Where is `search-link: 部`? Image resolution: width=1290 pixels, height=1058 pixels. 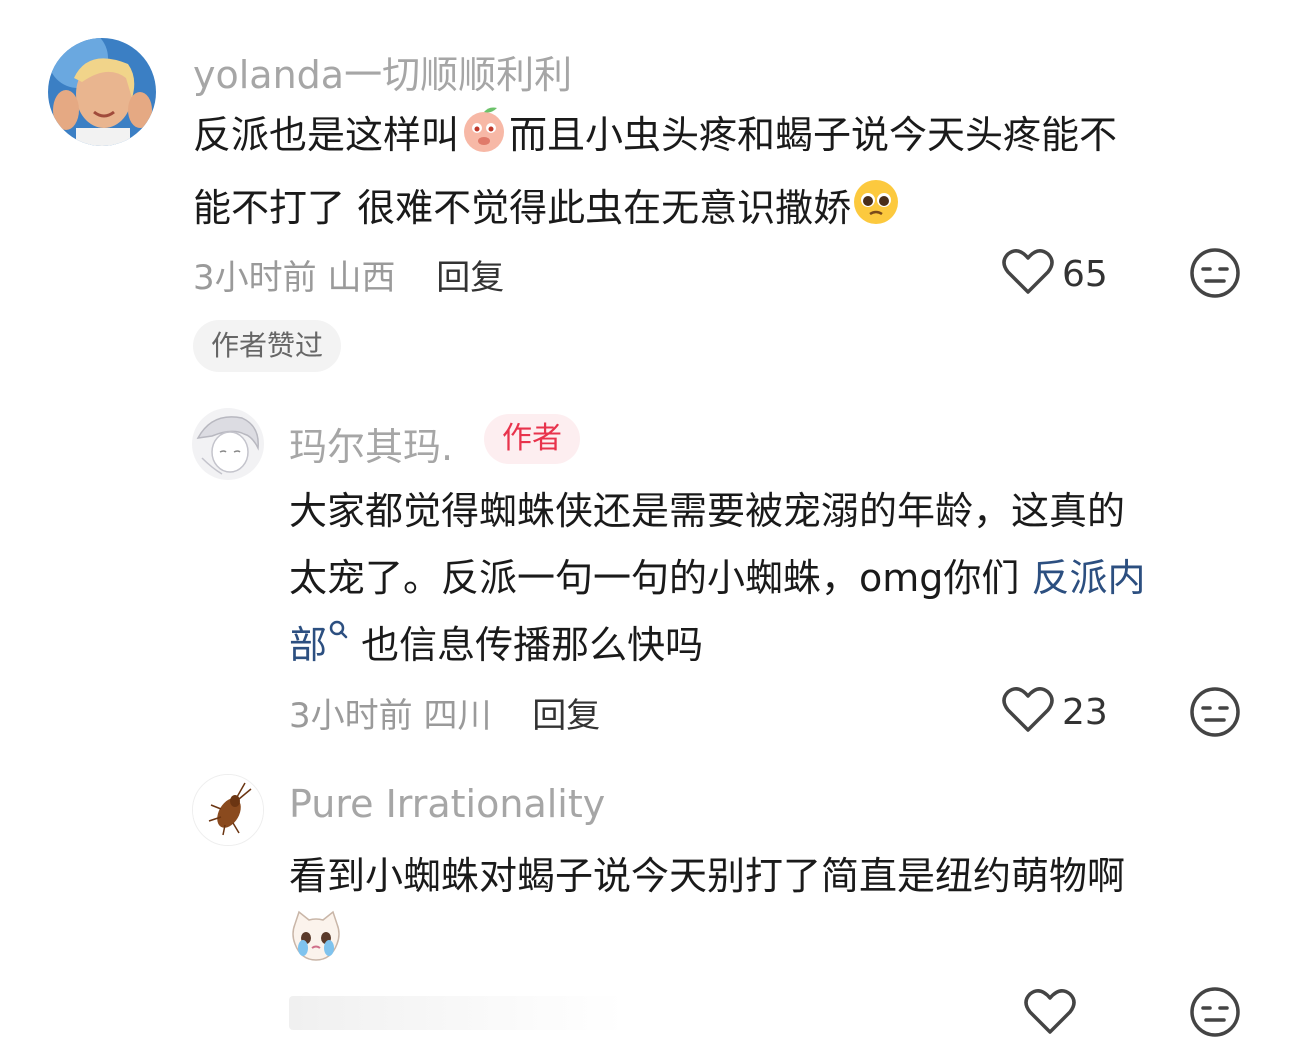 search-link: 部 is located at coordinates (319, 643).